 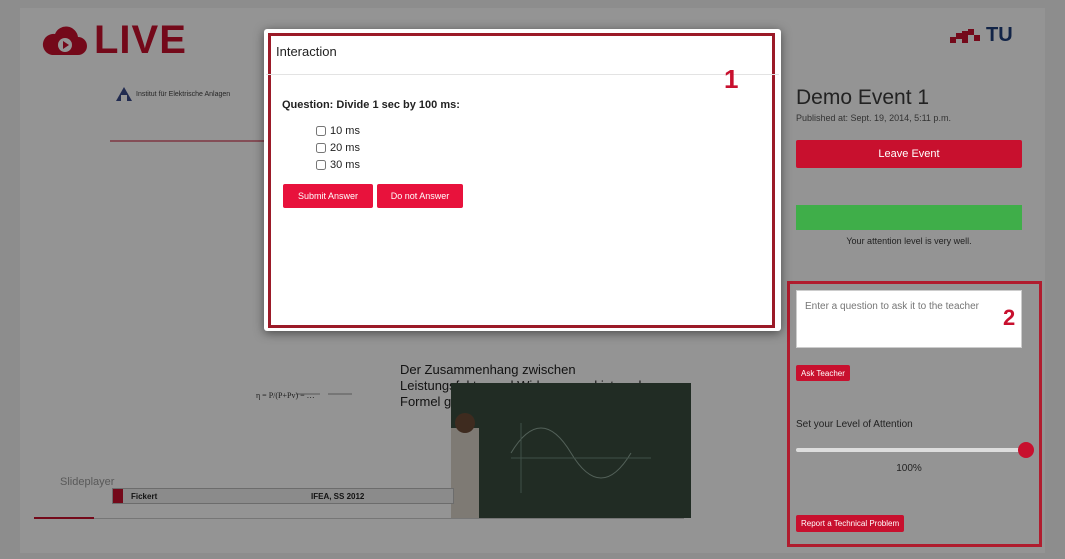 I want to click on attention-level-bar, so click(x=909, y=217).